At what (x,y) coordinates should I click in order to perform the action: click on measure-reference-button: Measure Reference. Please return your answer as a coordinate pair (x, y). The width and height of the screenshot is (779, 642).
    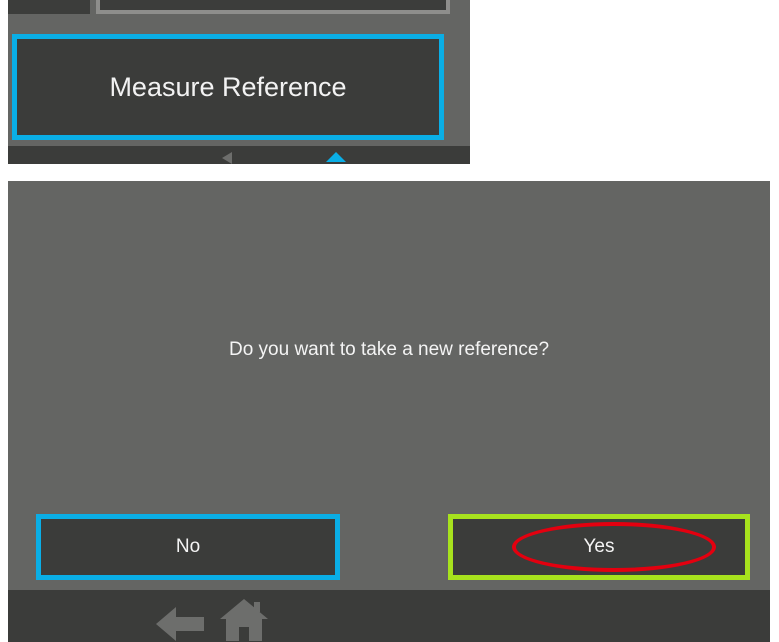
    Looking at the image, I should click on (228, 87).